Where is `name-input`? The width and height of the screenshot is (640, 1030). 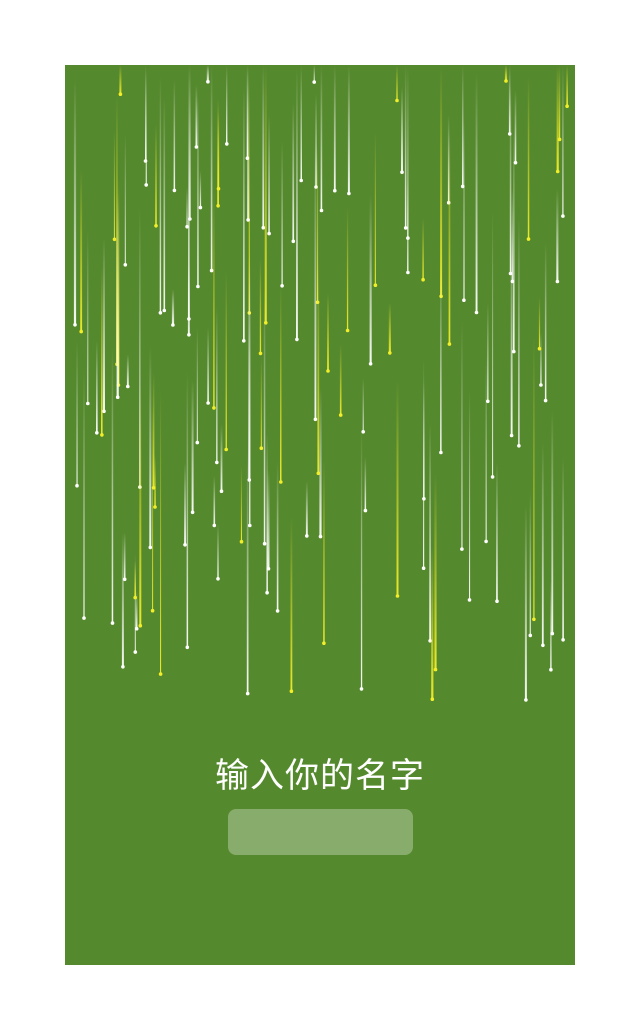 name-input is located at coordinates (320, 832).